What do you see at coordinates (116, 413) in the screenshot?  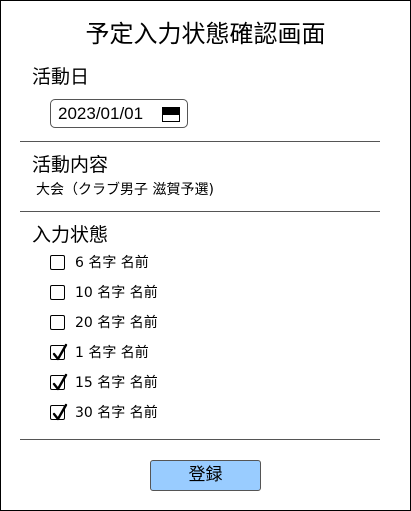 I see `member-label: 30 名字 名前` at bounding box center [116, 413].